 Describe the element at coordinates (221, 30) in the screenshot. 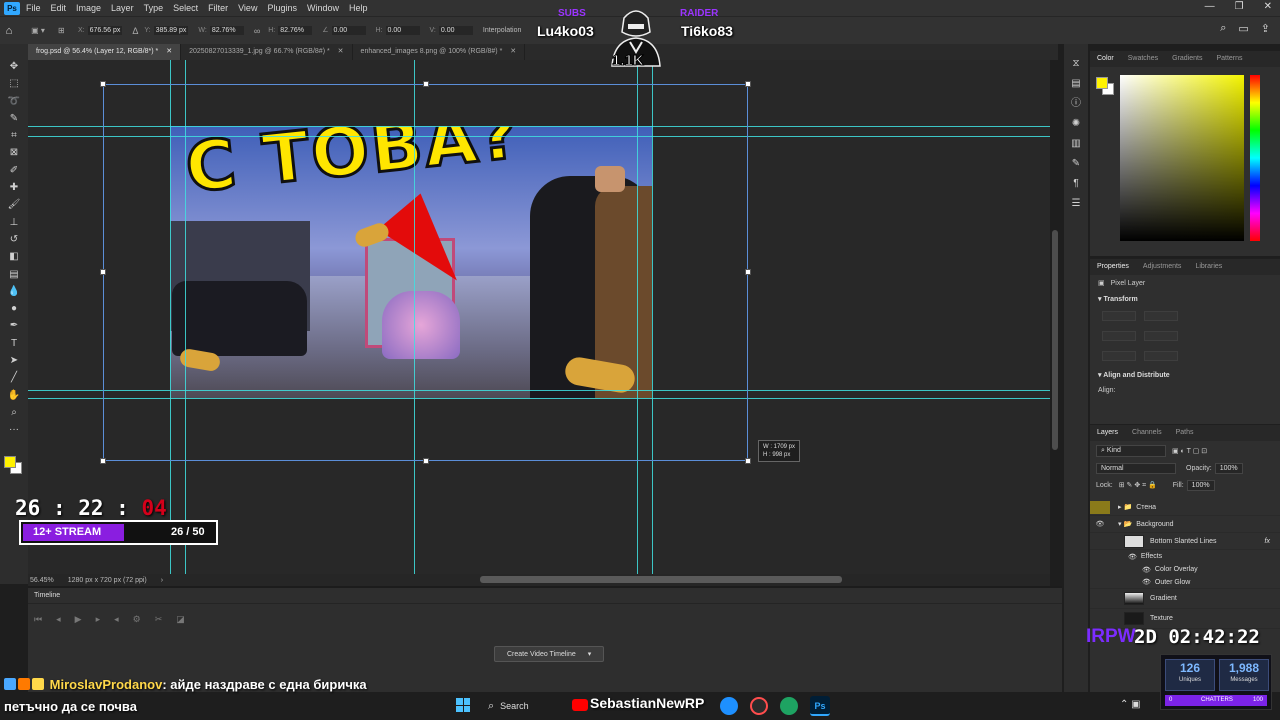

I see `width-field: W: 82.76%` at that location.